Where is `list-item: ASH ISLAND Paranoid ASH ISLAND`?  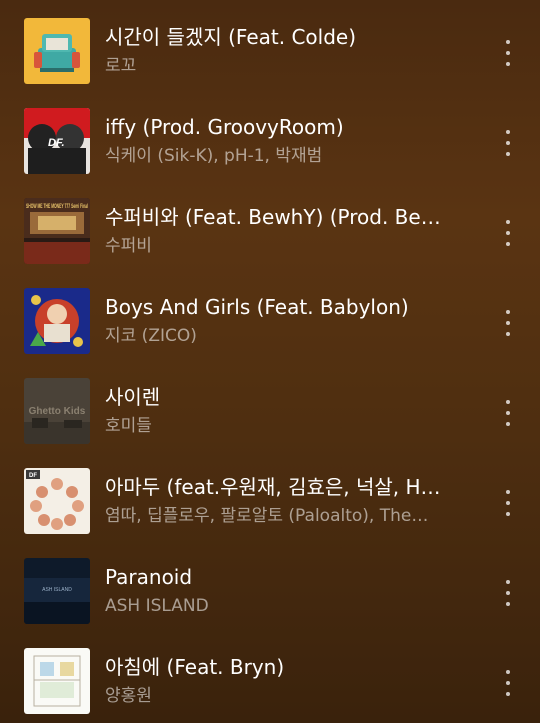 list-item: ASH ISLAND Paranoid ASH ISLAND is located at coordinates (270, 593).